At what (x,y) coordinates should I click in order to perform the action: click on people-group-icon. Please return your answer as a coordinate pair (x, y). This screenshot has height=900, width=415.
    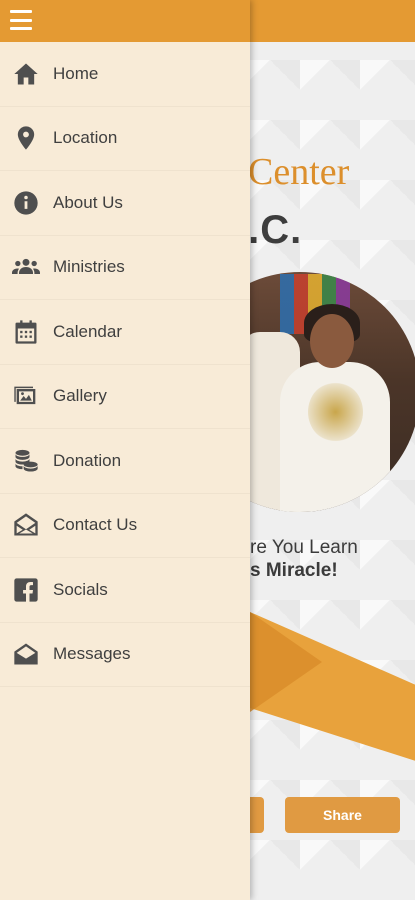
    Looking at the image, I should click on (26, 267).